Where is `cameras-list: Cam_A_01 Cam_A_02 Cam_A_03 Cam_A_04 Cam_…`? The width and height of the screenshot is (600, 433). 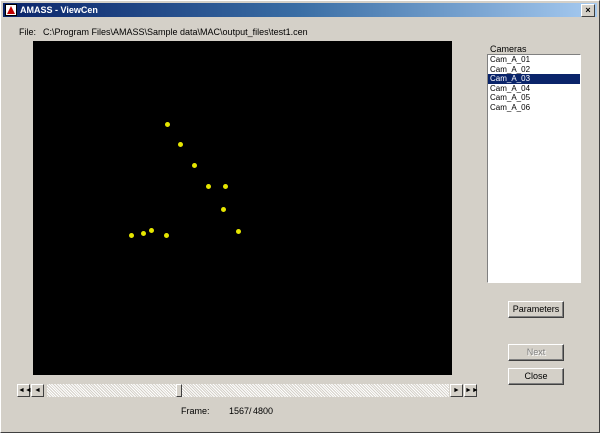 cameras-list: Cam_A_01 Cam_A_02 Cam_A_03 Cam_A_04 Cam_… is located at coordinates (534, 168).